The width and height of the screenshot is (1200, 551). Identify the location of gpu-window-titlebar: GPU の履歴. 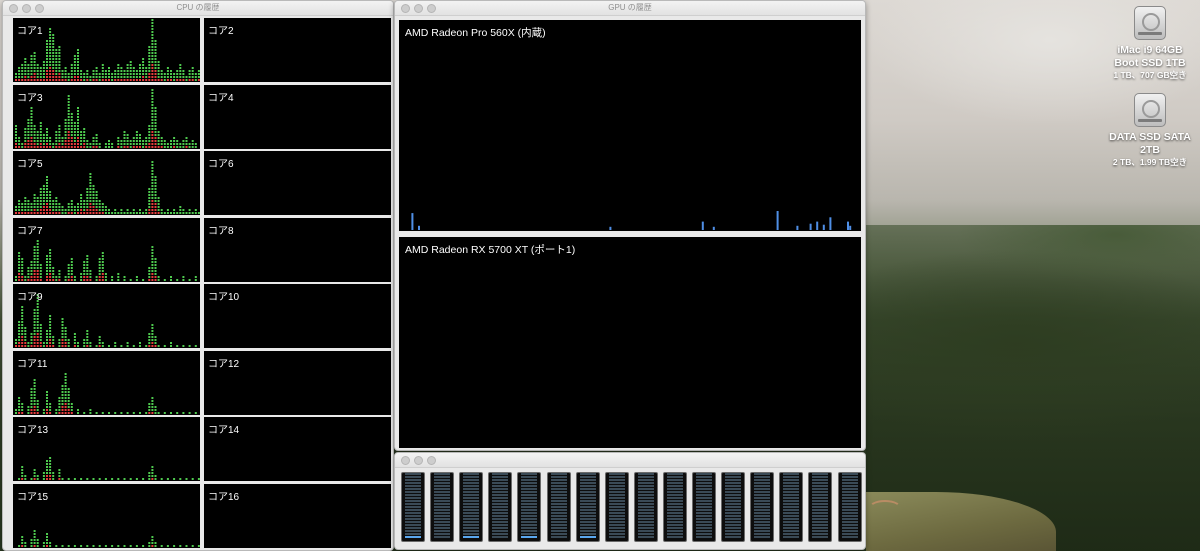
(630, 8).